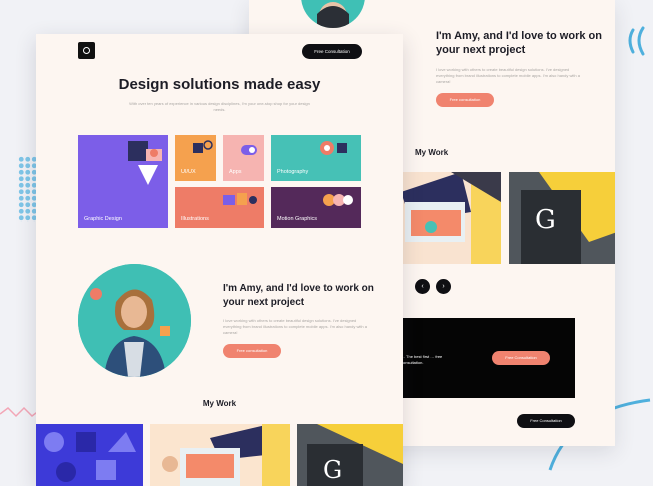 The height and width of the screenshot is (486, 653). What do you see at coordinates (235, 172) in the screenshot?
I see `tile-label: Apps` at bounding box center [235, 172].